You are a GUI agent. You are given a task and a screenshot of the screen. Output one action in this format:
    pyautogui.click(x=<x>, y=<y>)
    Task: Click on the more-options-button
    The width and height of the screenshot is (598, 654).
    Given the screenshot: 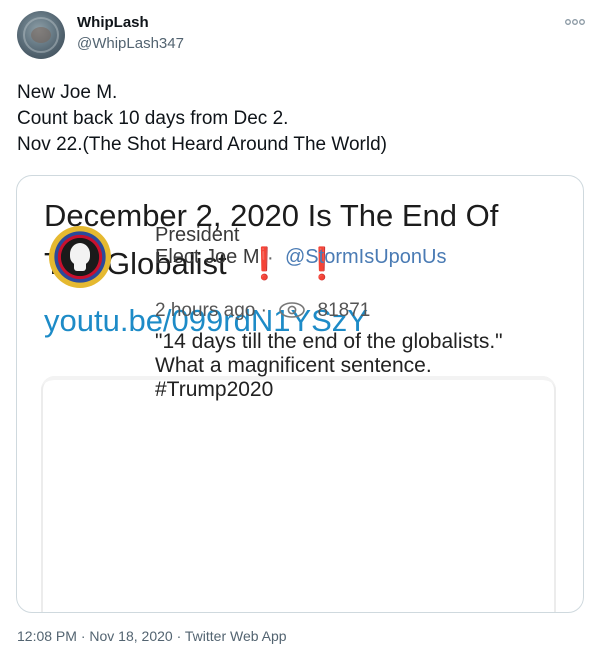 What is the action you would take?
    pyautogui.click(x=575, y=22)
    